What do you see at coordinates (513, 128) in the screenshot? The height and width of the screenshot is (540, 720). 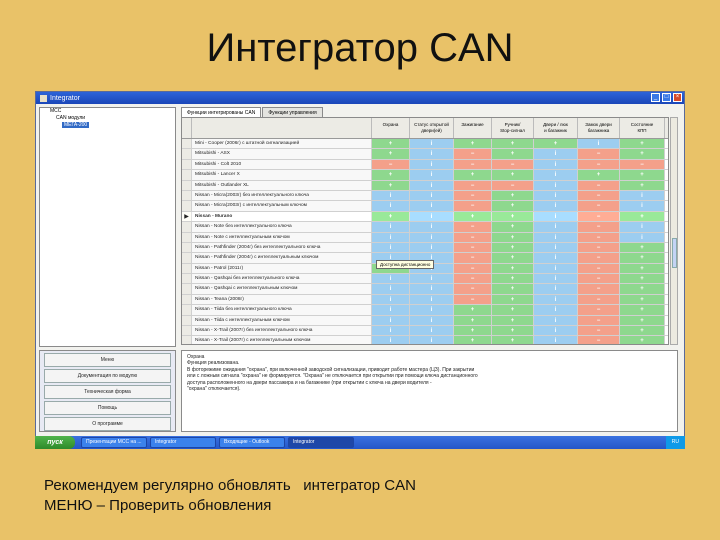 I see `column-header: Ручник/ Stop-сигнал` at bounding box center [513, 128].